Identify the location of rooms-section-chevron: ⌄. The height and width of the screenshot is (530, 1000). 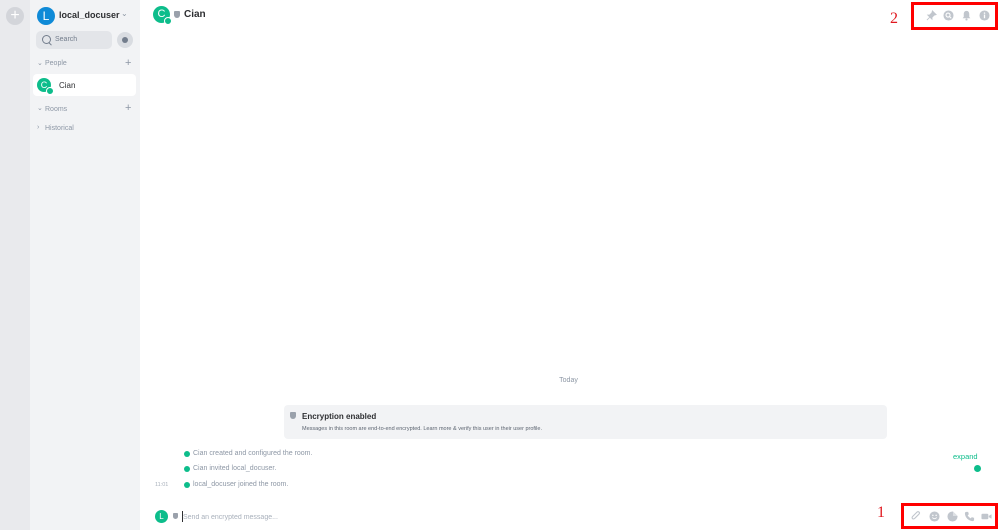
(40, 108).